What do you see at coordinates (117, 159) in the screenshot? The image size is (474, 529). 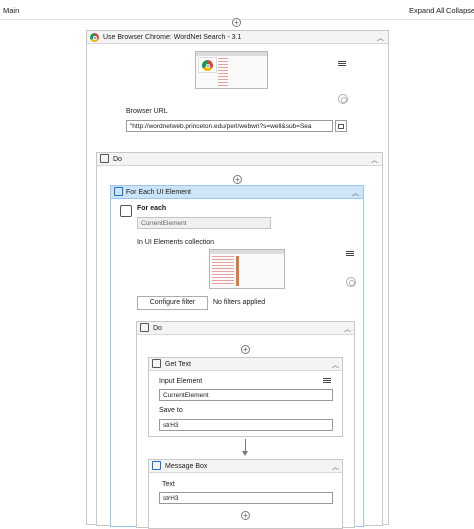 I see `do-outer-title: Do` at bounding box center [117, 159].